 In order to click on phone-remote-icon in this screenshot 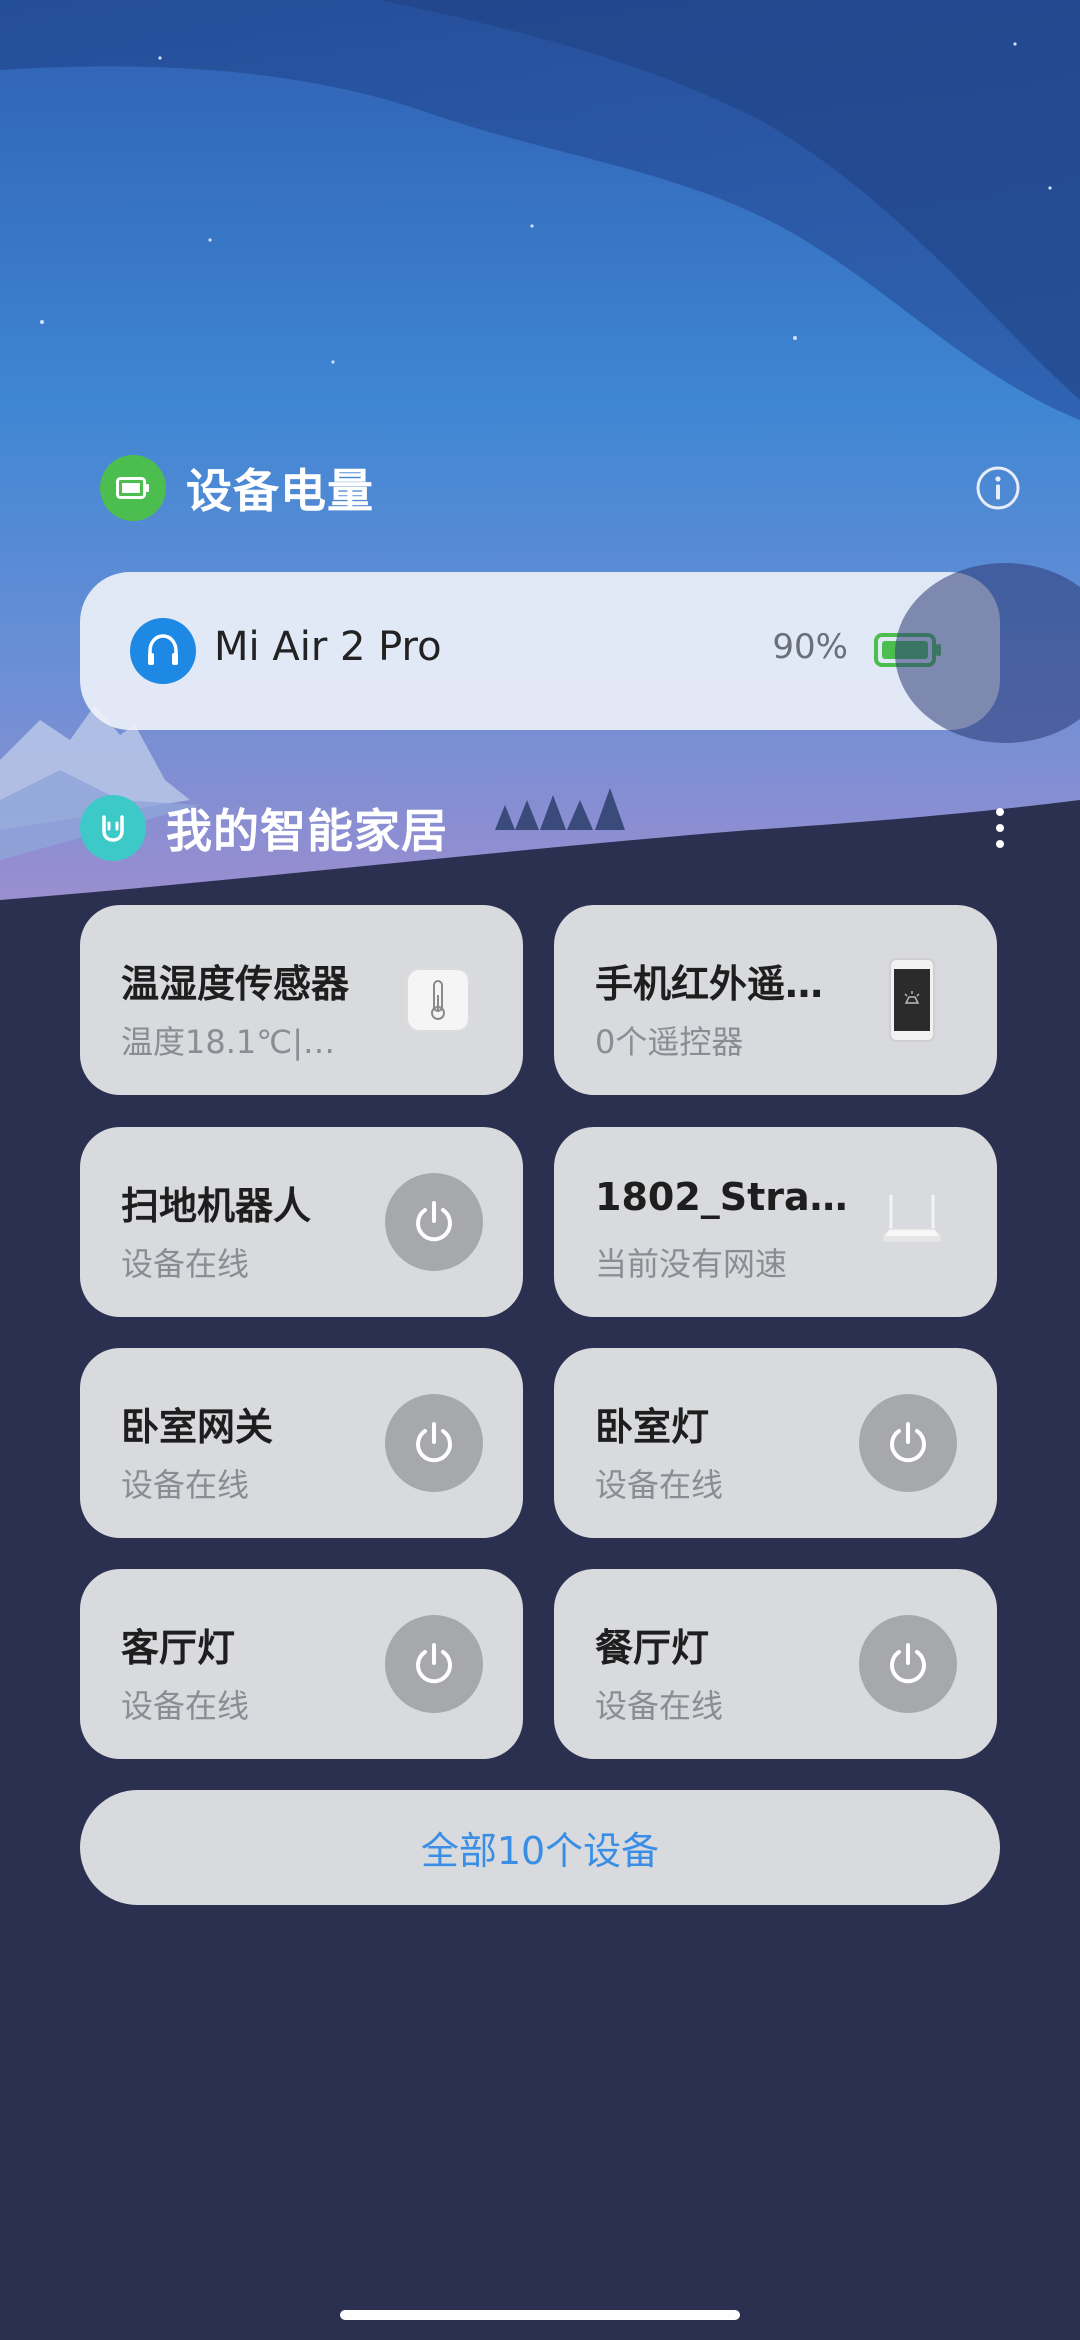, I will do `click(912, 1000)`.